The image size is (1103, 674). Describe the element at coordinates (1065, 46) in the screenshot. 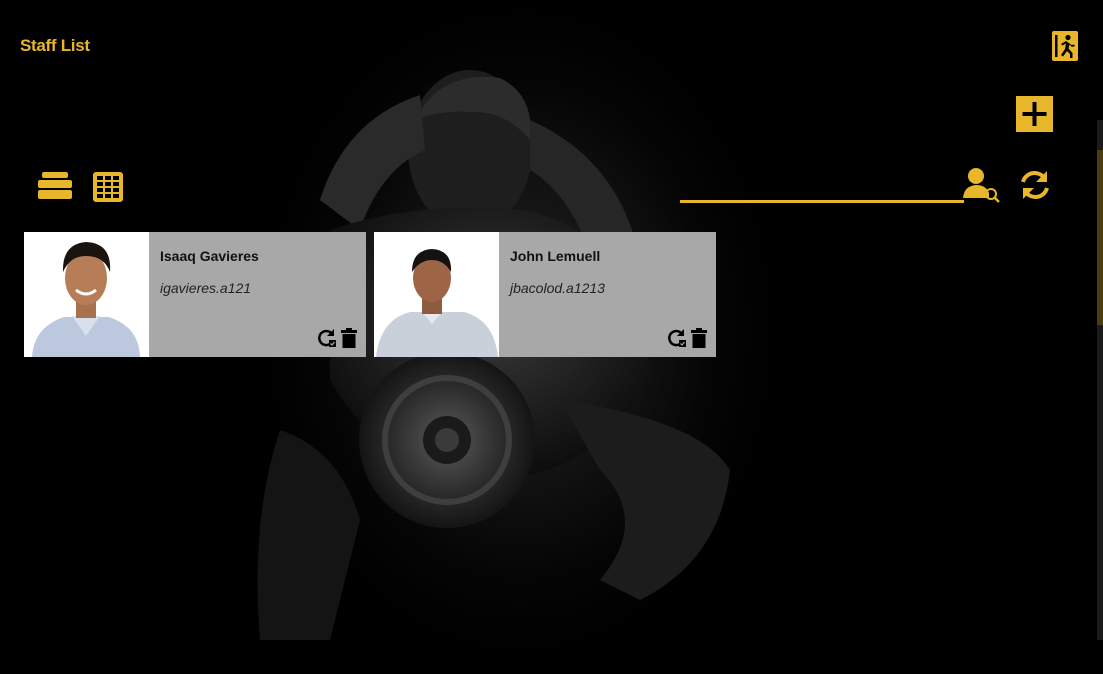

I see `exit-icon` at that location.